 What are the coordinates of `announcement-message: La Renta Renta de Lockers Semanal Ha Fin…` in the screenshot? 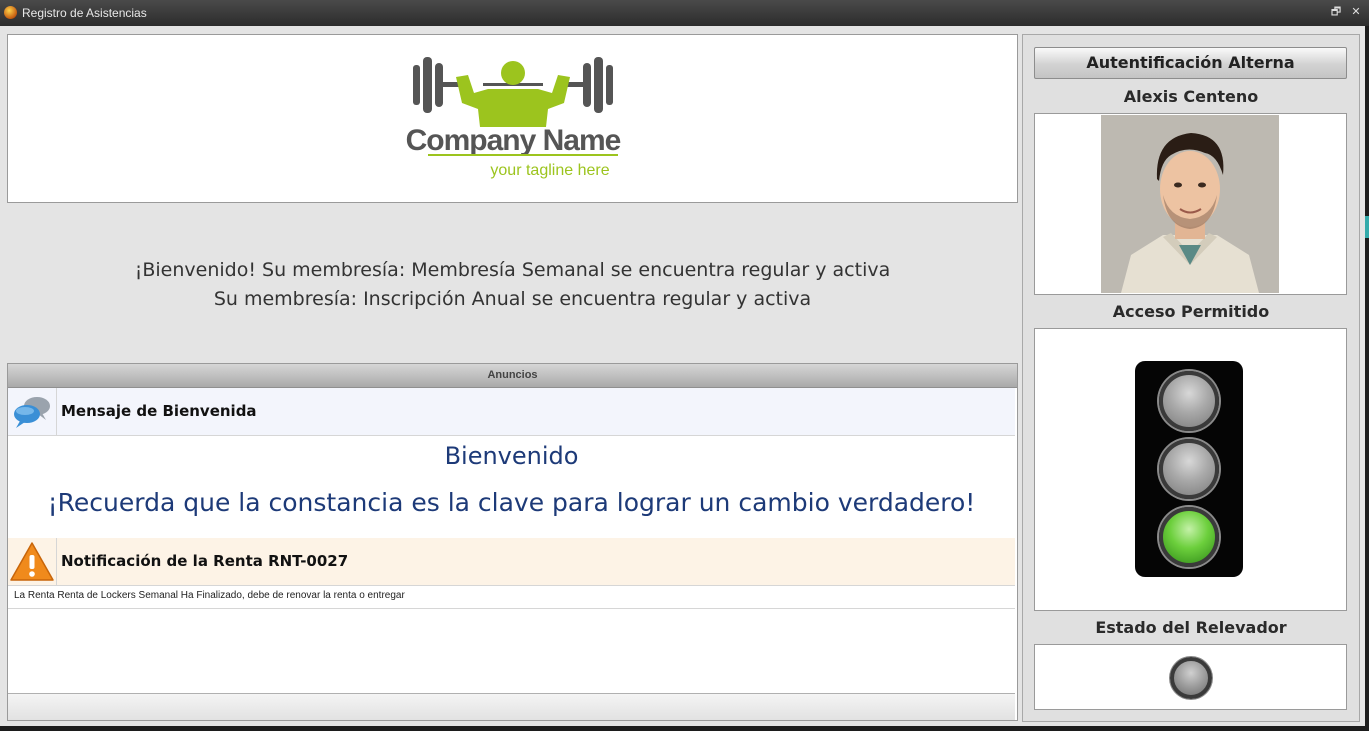 It's located at (209, 595).